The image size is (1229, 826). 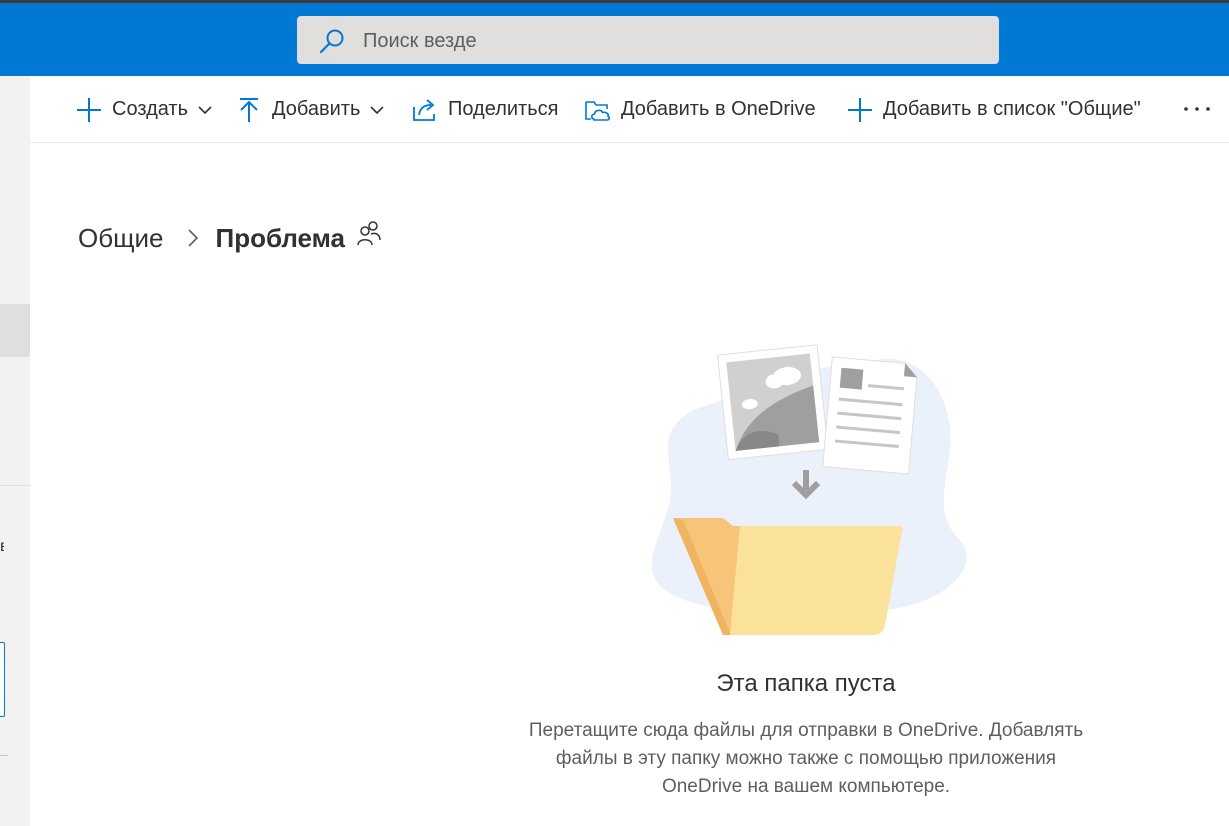 I want to click on command-bar: Создать Добавить Поделиться Добавить в O, so click(x=629, y=109).